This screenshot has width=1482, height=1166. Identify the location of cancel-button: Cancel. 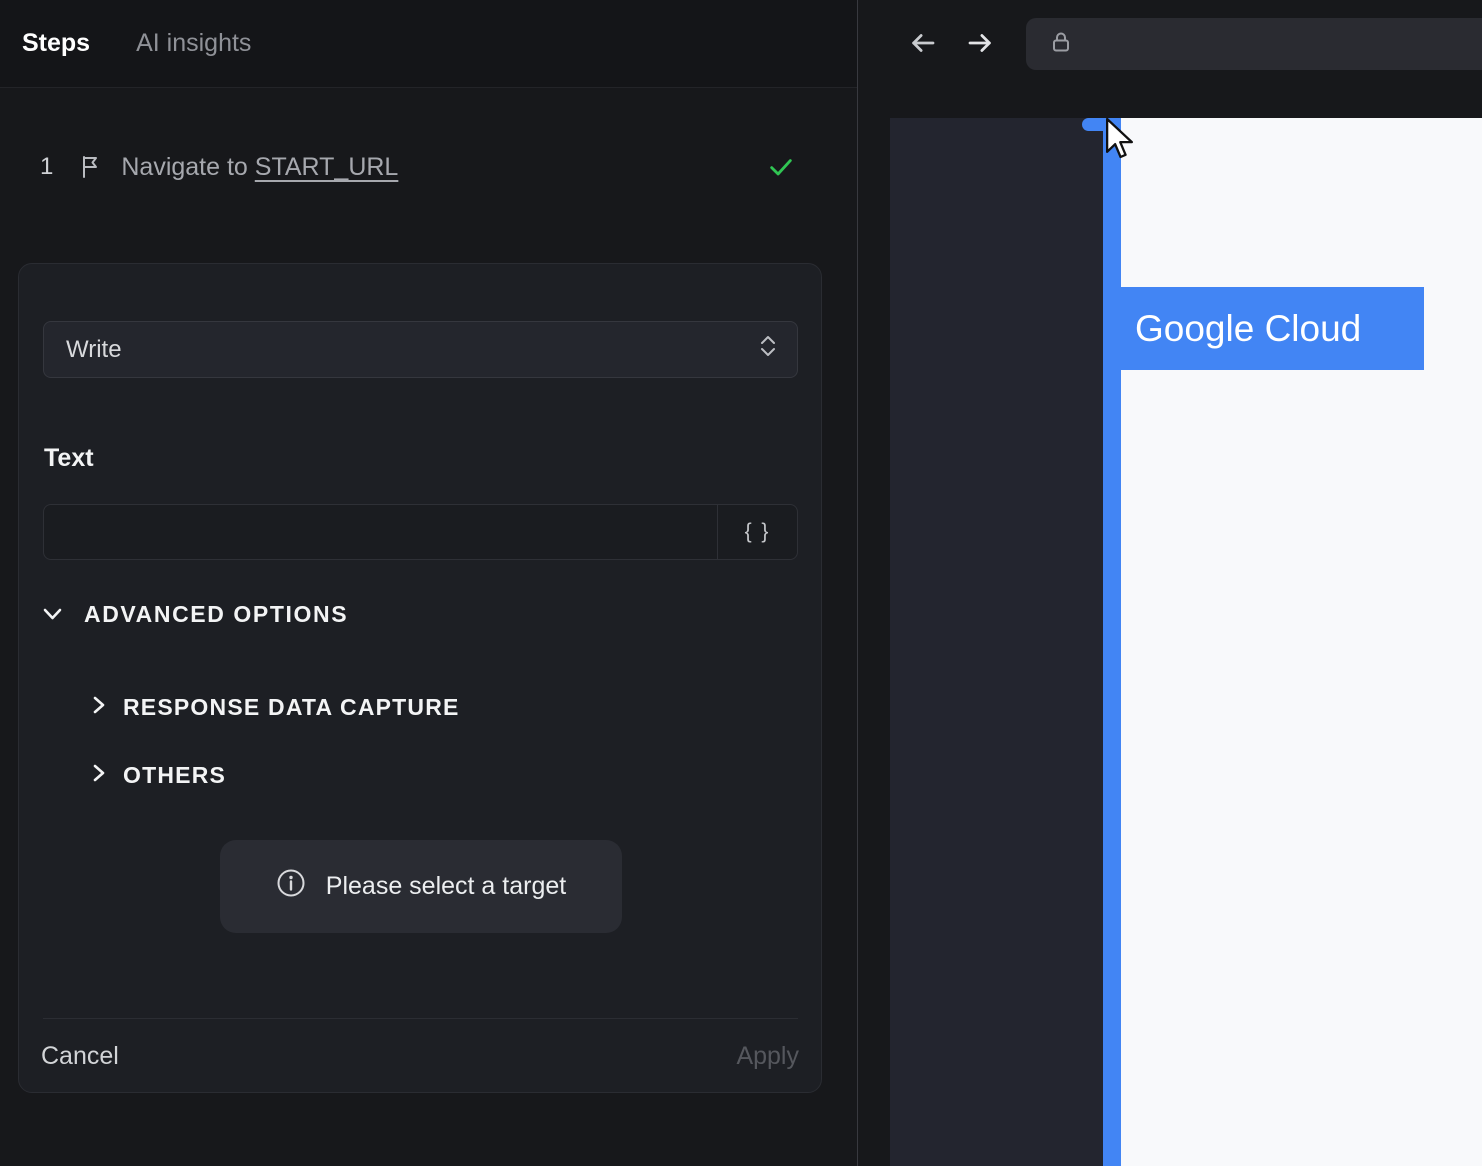
(80, 1056).